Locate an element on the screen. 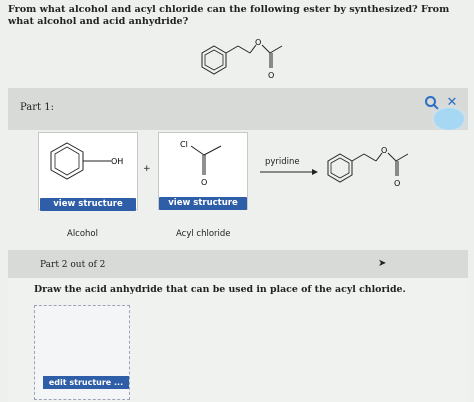 This screenshot has width=474, height=402. view-acyl-chloride-structure-button: view structure is located at coordinates (203, 203).